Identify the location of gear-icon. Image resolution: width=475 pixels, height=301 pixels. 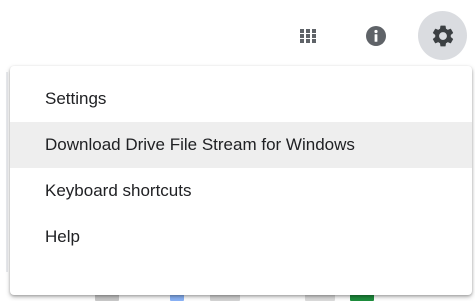
(442, 35).